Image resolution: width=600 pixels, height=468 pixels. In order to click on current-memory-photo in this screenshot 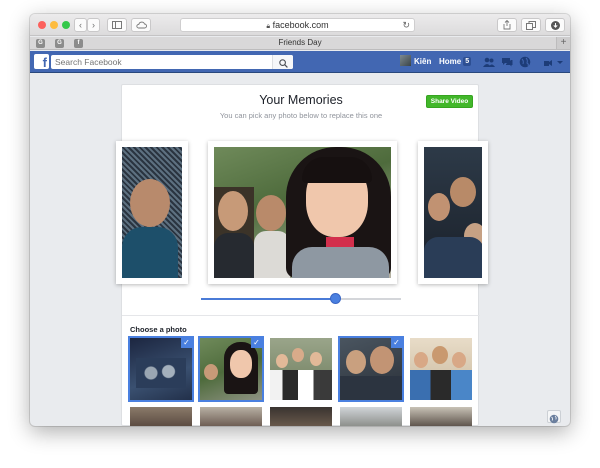, I will do `click(302, 212)`.